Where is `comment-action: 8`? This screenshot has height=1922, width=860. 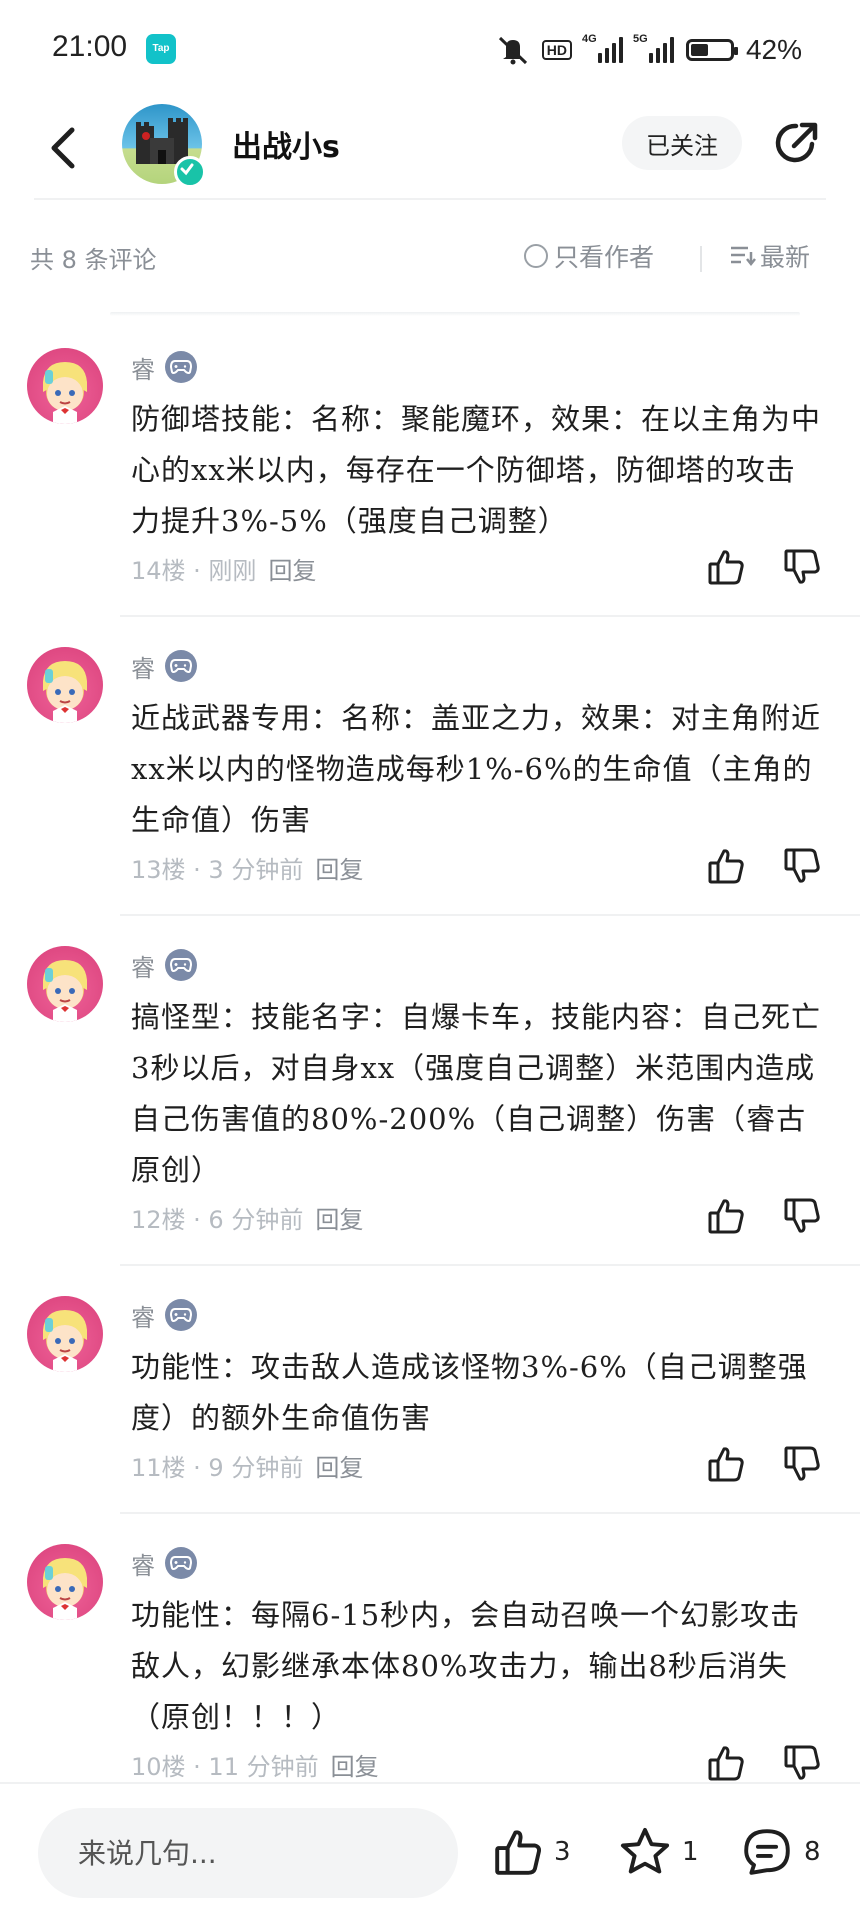 comment-action: 8 is located at coordinates (780, 1852).